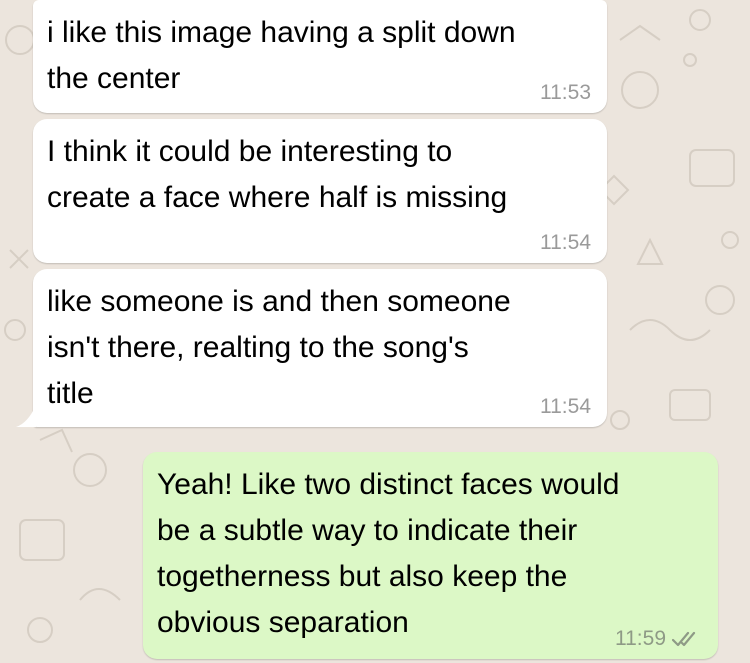 This screenshot has height=663, width=750. I want to click on message-meta: 11:59, so click(658, 639).